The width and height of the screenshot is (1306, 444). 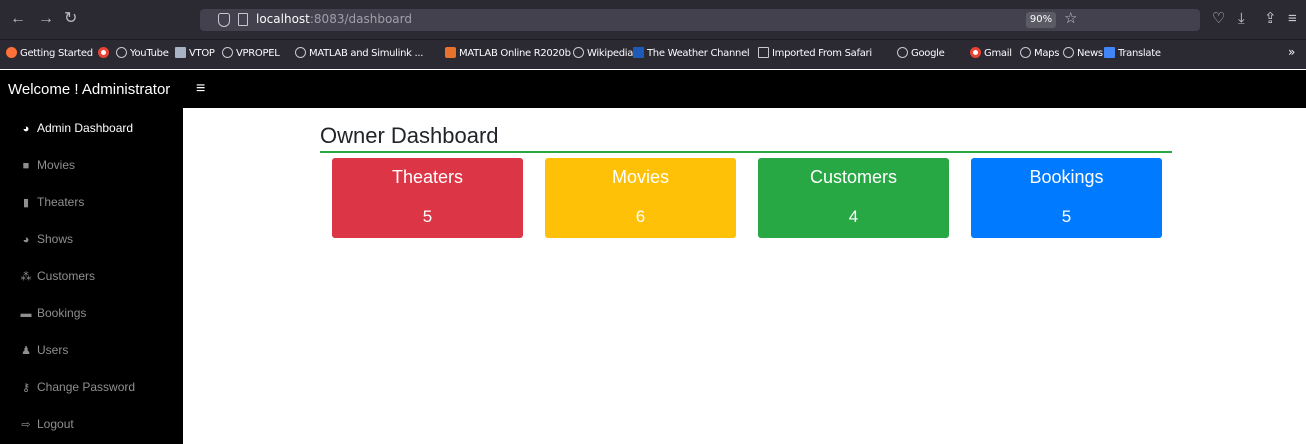 I want to click on forward-arrow-icon: →, so click(x=46, y=19).